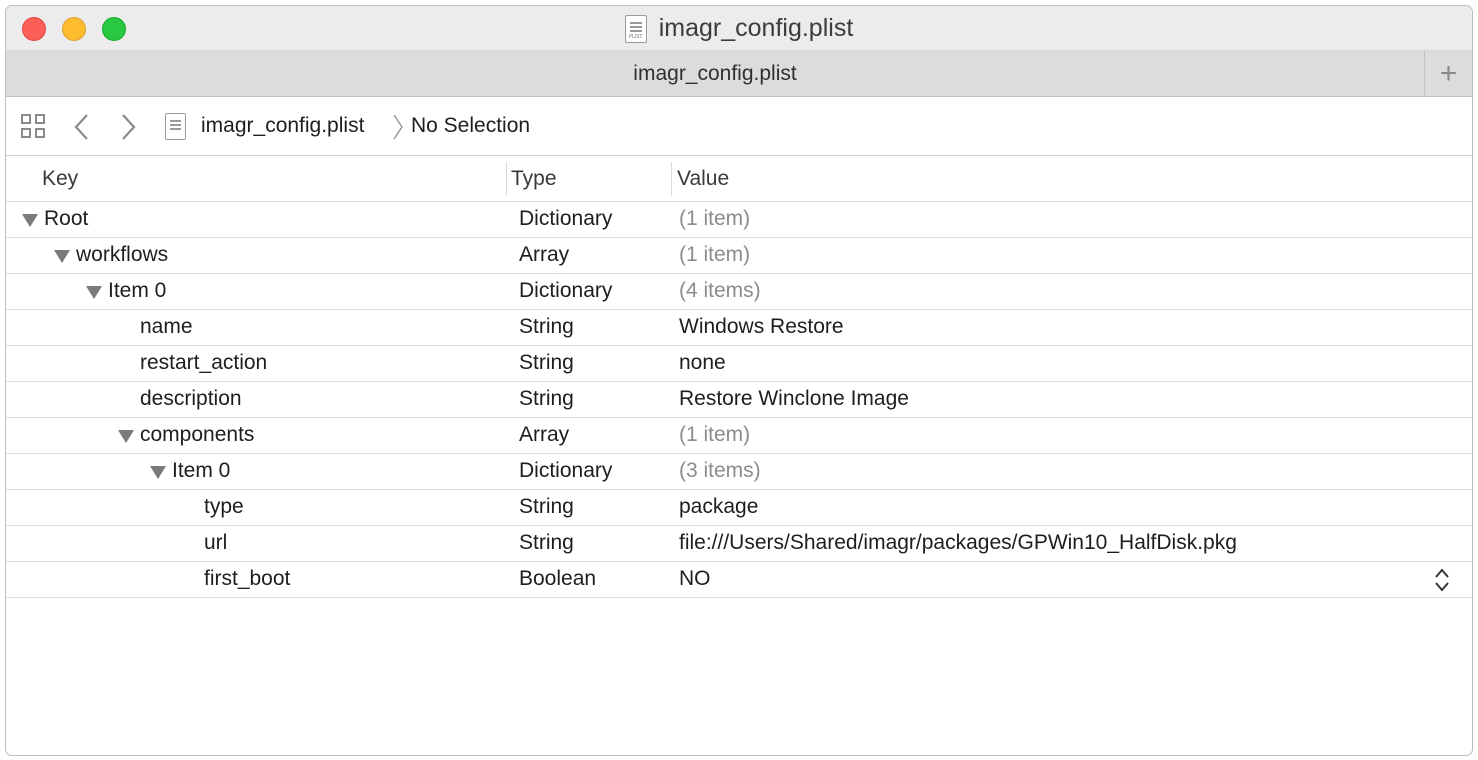 Image resolution: width=1478 pixels, height=760 pixels. I want to click on table-row: components Array (1 item), so click(739, 436).